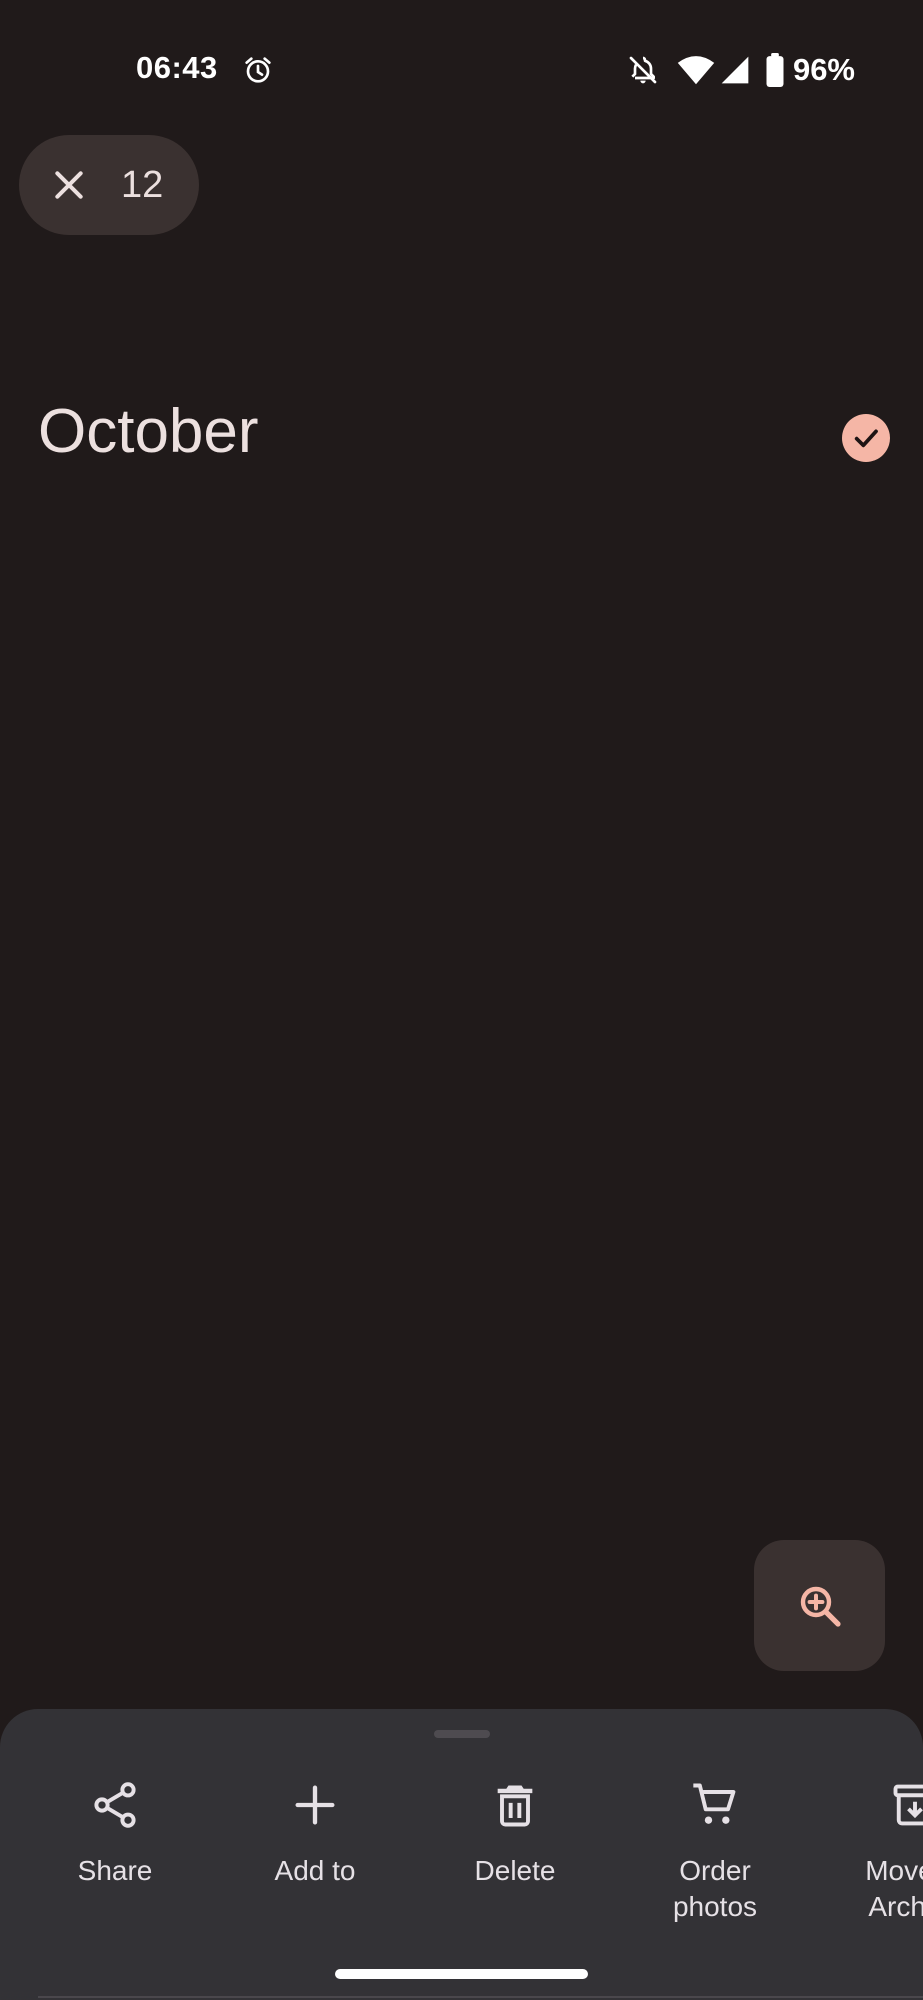 This screenshot has width=923, height=2000. Describe the element at coordinates (315, 1805) in the screenshot. I see `plus-icon` at that location.